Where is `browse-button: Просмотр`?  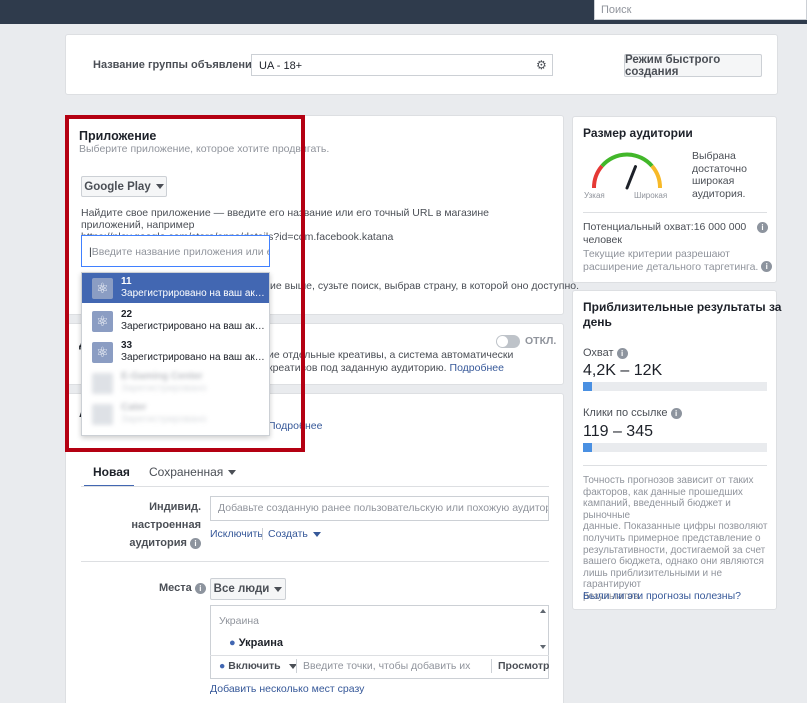 browse-button: Просмотр is located at coordinates (523, 666).